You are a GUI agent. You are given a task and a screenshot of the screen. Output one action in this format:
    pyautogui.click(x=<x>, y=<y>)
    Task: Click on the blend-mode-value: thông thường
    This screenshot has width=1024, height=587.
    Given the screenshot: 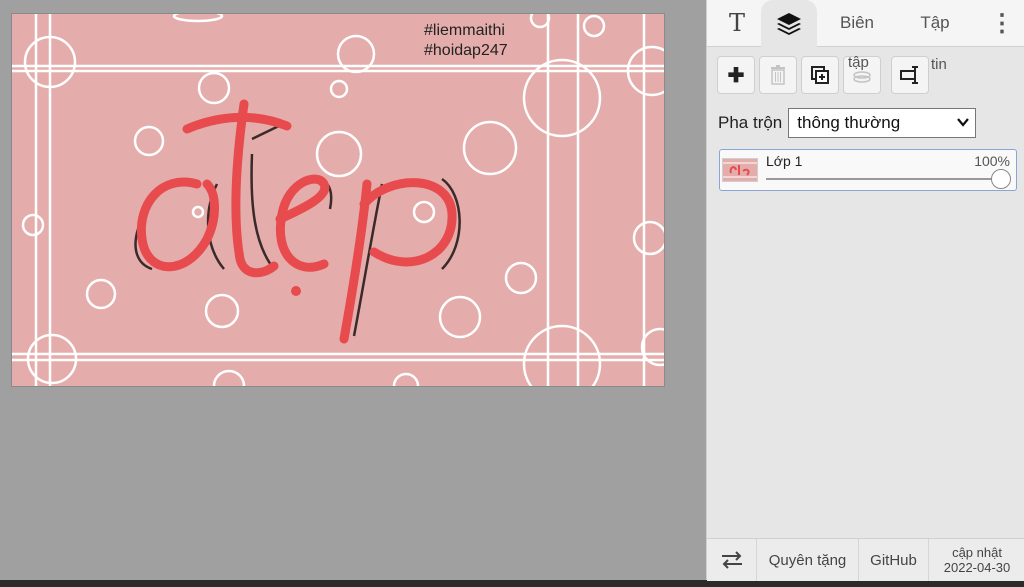 What is the action you would take?
    pyautogui.click(x=849, y=122)
    